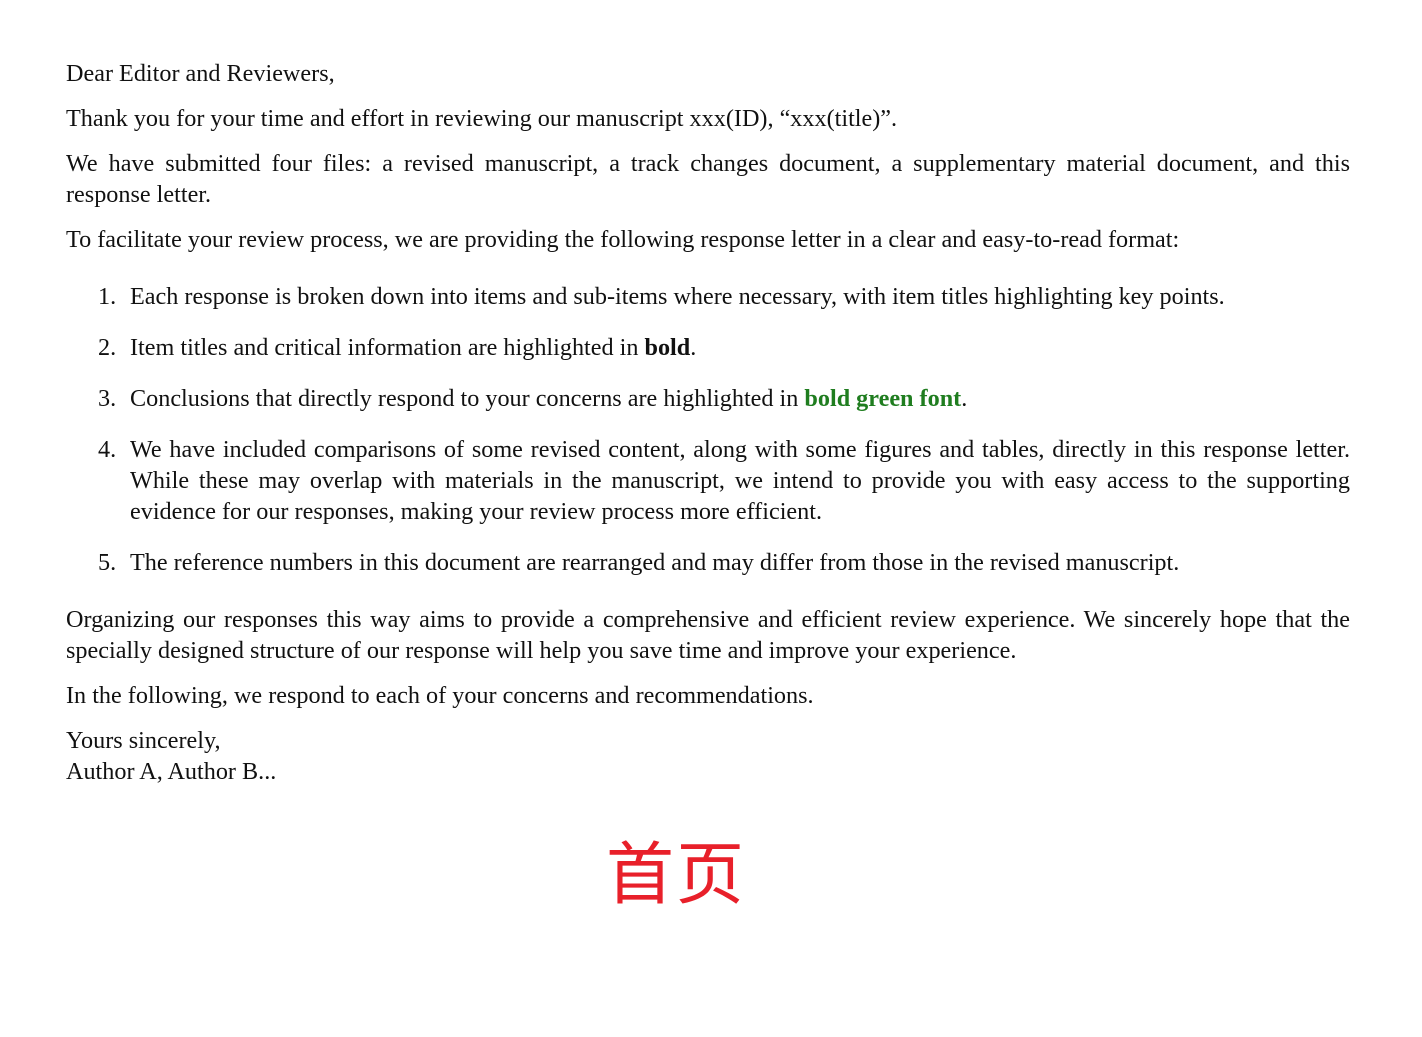  Describe the element at coordinates (107, 398) in the screenshot. I see `list-item-number: 3.` at that location.